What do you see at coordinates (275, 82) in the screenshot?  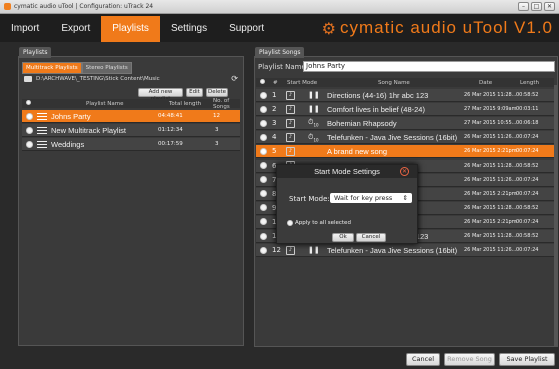 I see `header-num: #` at bounding box center [275, 82].